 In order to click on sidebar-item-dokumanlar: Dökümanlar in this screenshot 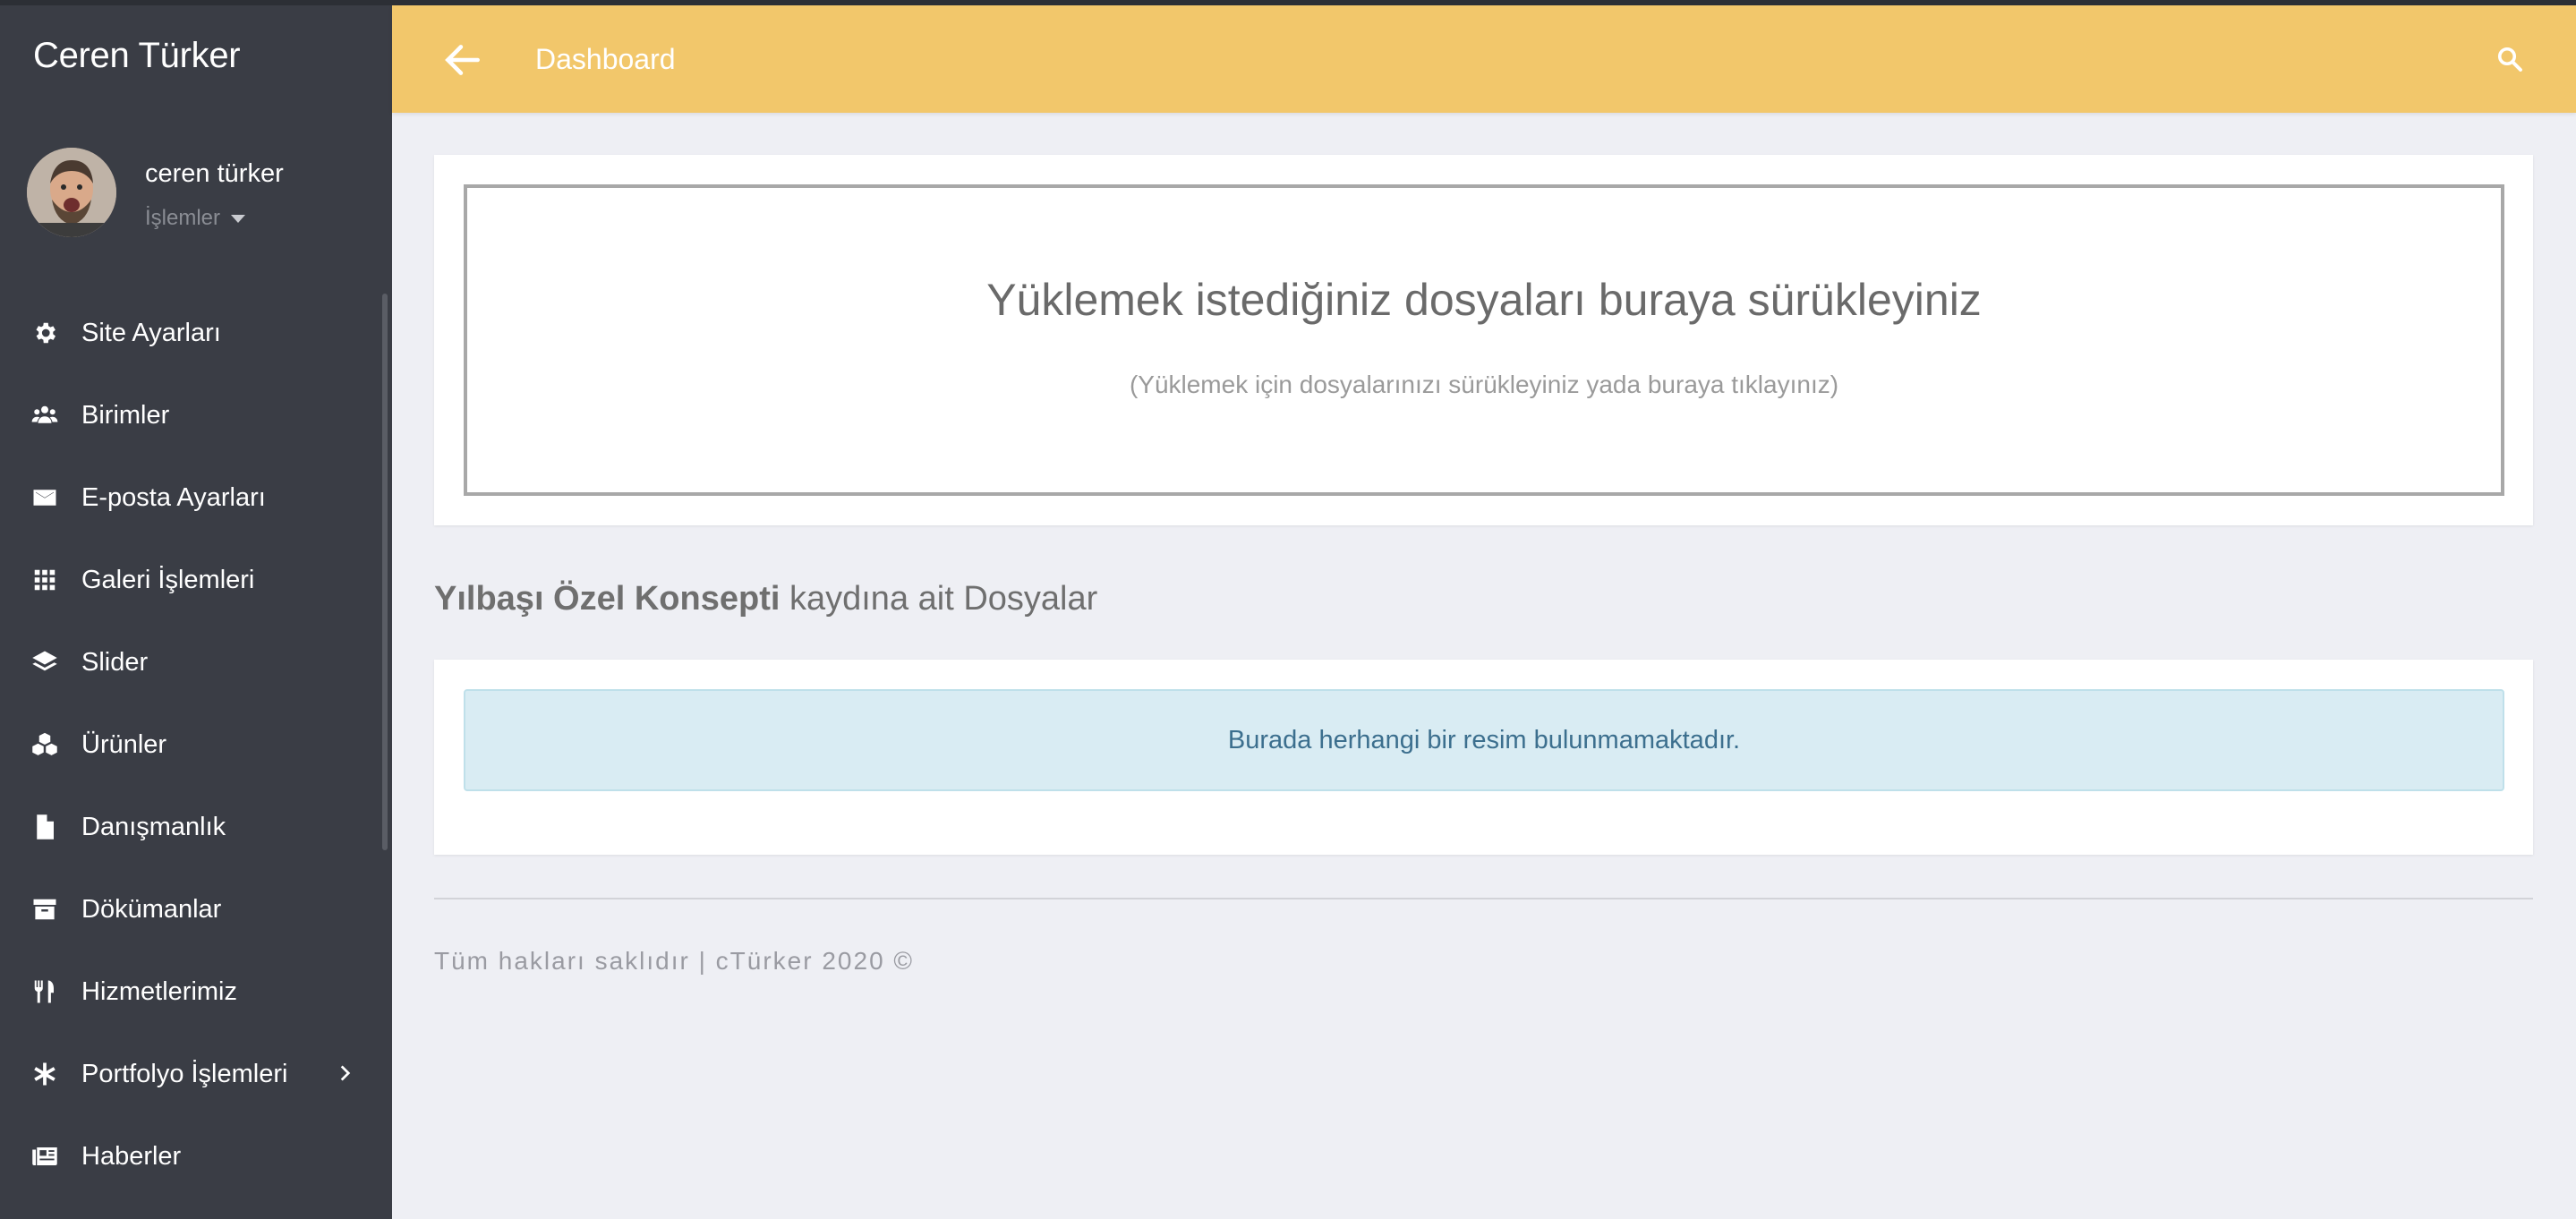, I will do `click(188, 909)`.